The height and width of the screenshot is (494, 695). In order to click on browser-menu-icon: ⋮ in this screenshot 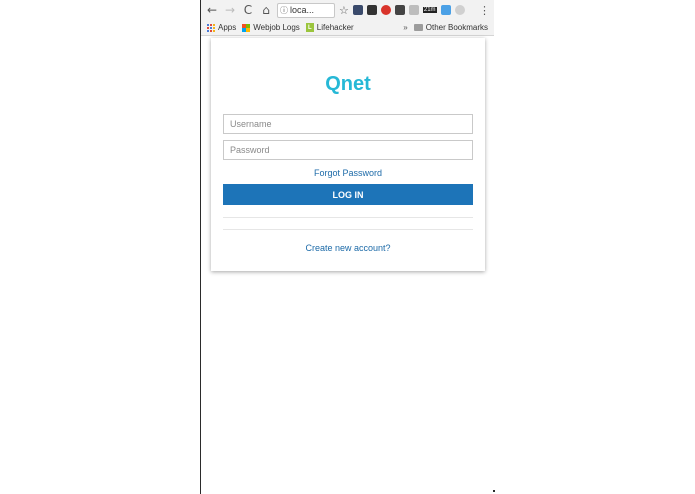, I will do `click(484, 10)`.